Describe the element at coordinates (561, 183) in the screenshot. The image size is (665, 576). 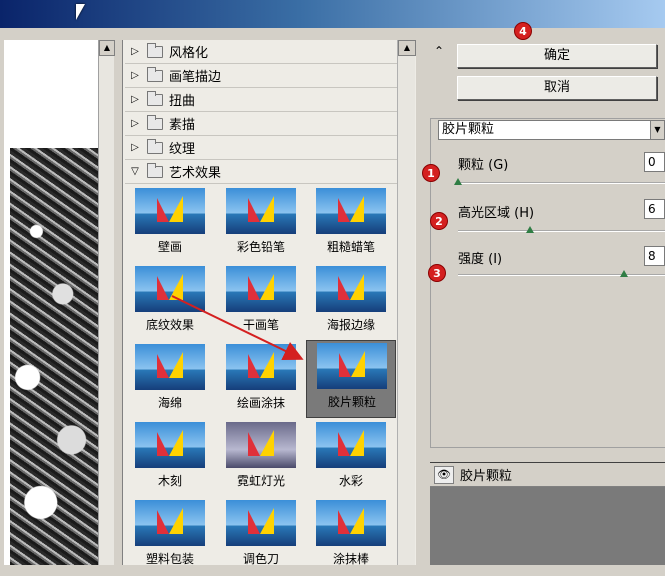
I see `grain-slider-track` at that location.